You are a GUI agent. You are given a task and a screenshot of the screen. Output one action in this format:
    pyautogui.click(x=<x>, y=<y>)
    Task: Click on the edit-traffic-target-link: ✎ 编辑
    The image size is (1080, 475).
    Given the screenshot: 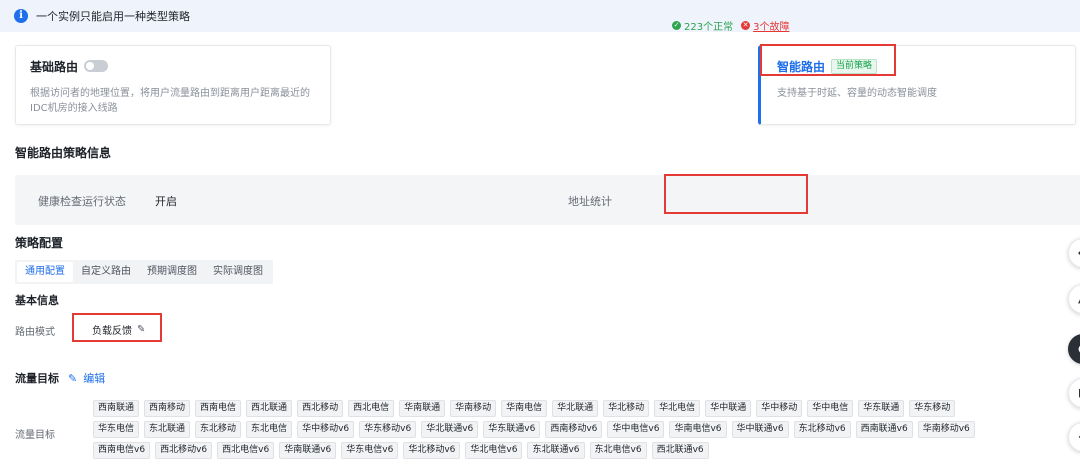 What is the action you would take?
    pyautogui.click(x=86, y=378)
    